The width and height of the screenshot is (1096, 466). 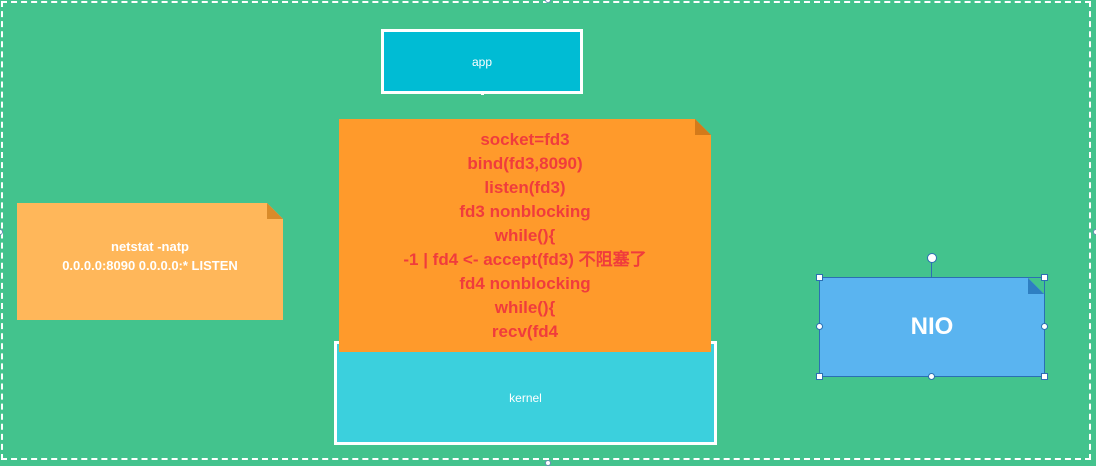 I want to click on code-line: socket=fd3, so click(x=525, y=139).